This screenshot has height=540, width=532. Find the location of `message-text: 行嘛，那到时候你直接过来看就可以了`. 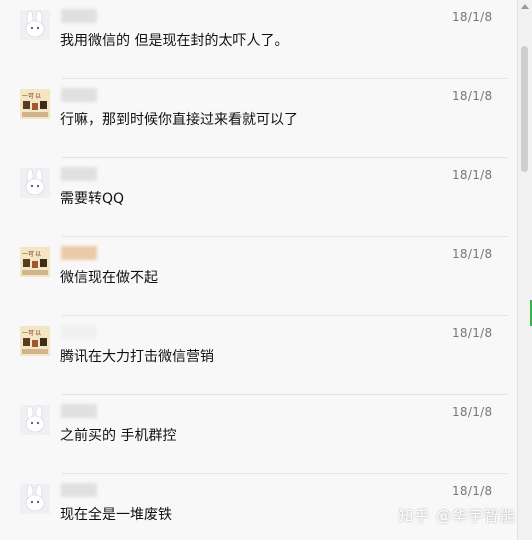

message-text: 行嘛，那到时候你直接过来看就可以了 is located at coordinates (179, 120).